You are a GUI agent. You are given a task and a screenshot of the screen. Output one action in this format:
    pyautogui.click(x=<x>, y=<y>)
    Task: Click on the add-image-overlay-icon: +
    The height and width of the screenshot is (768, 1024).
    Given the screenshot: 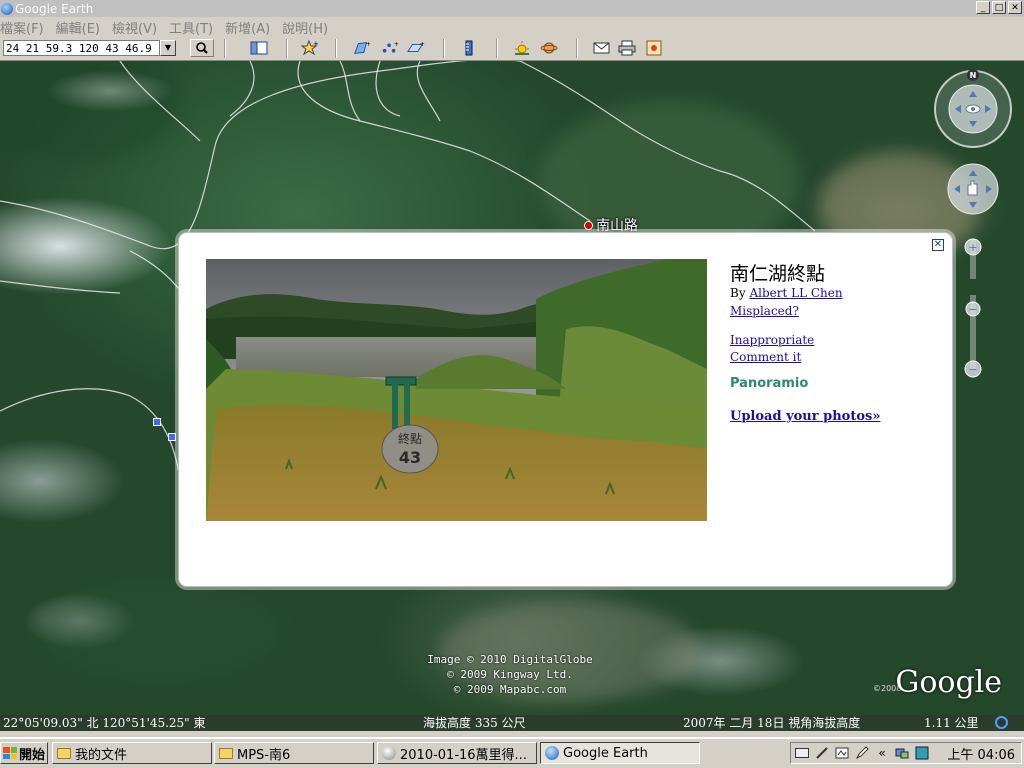 What is the action you would take?
    pyautogui.click(x=416, y=48)
    